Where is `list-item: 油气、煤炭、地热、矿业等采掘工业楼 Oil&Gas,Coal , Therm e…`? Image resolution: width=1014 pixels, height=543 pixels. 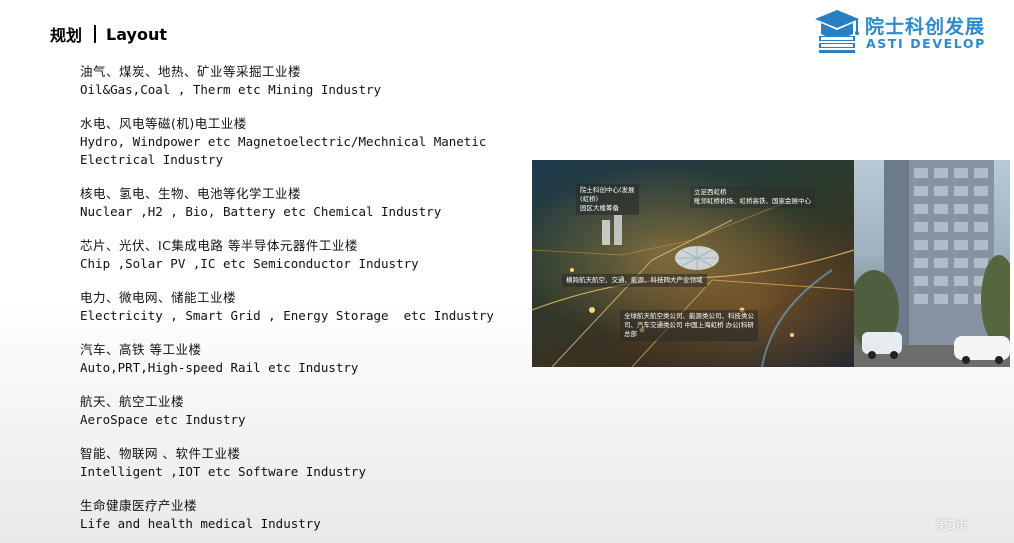
list-item: 油气、煤炭、地热、矿业等采掘工业楼 Oil&Gas,Coal , Therm e… is located at coordinates (300, 81).